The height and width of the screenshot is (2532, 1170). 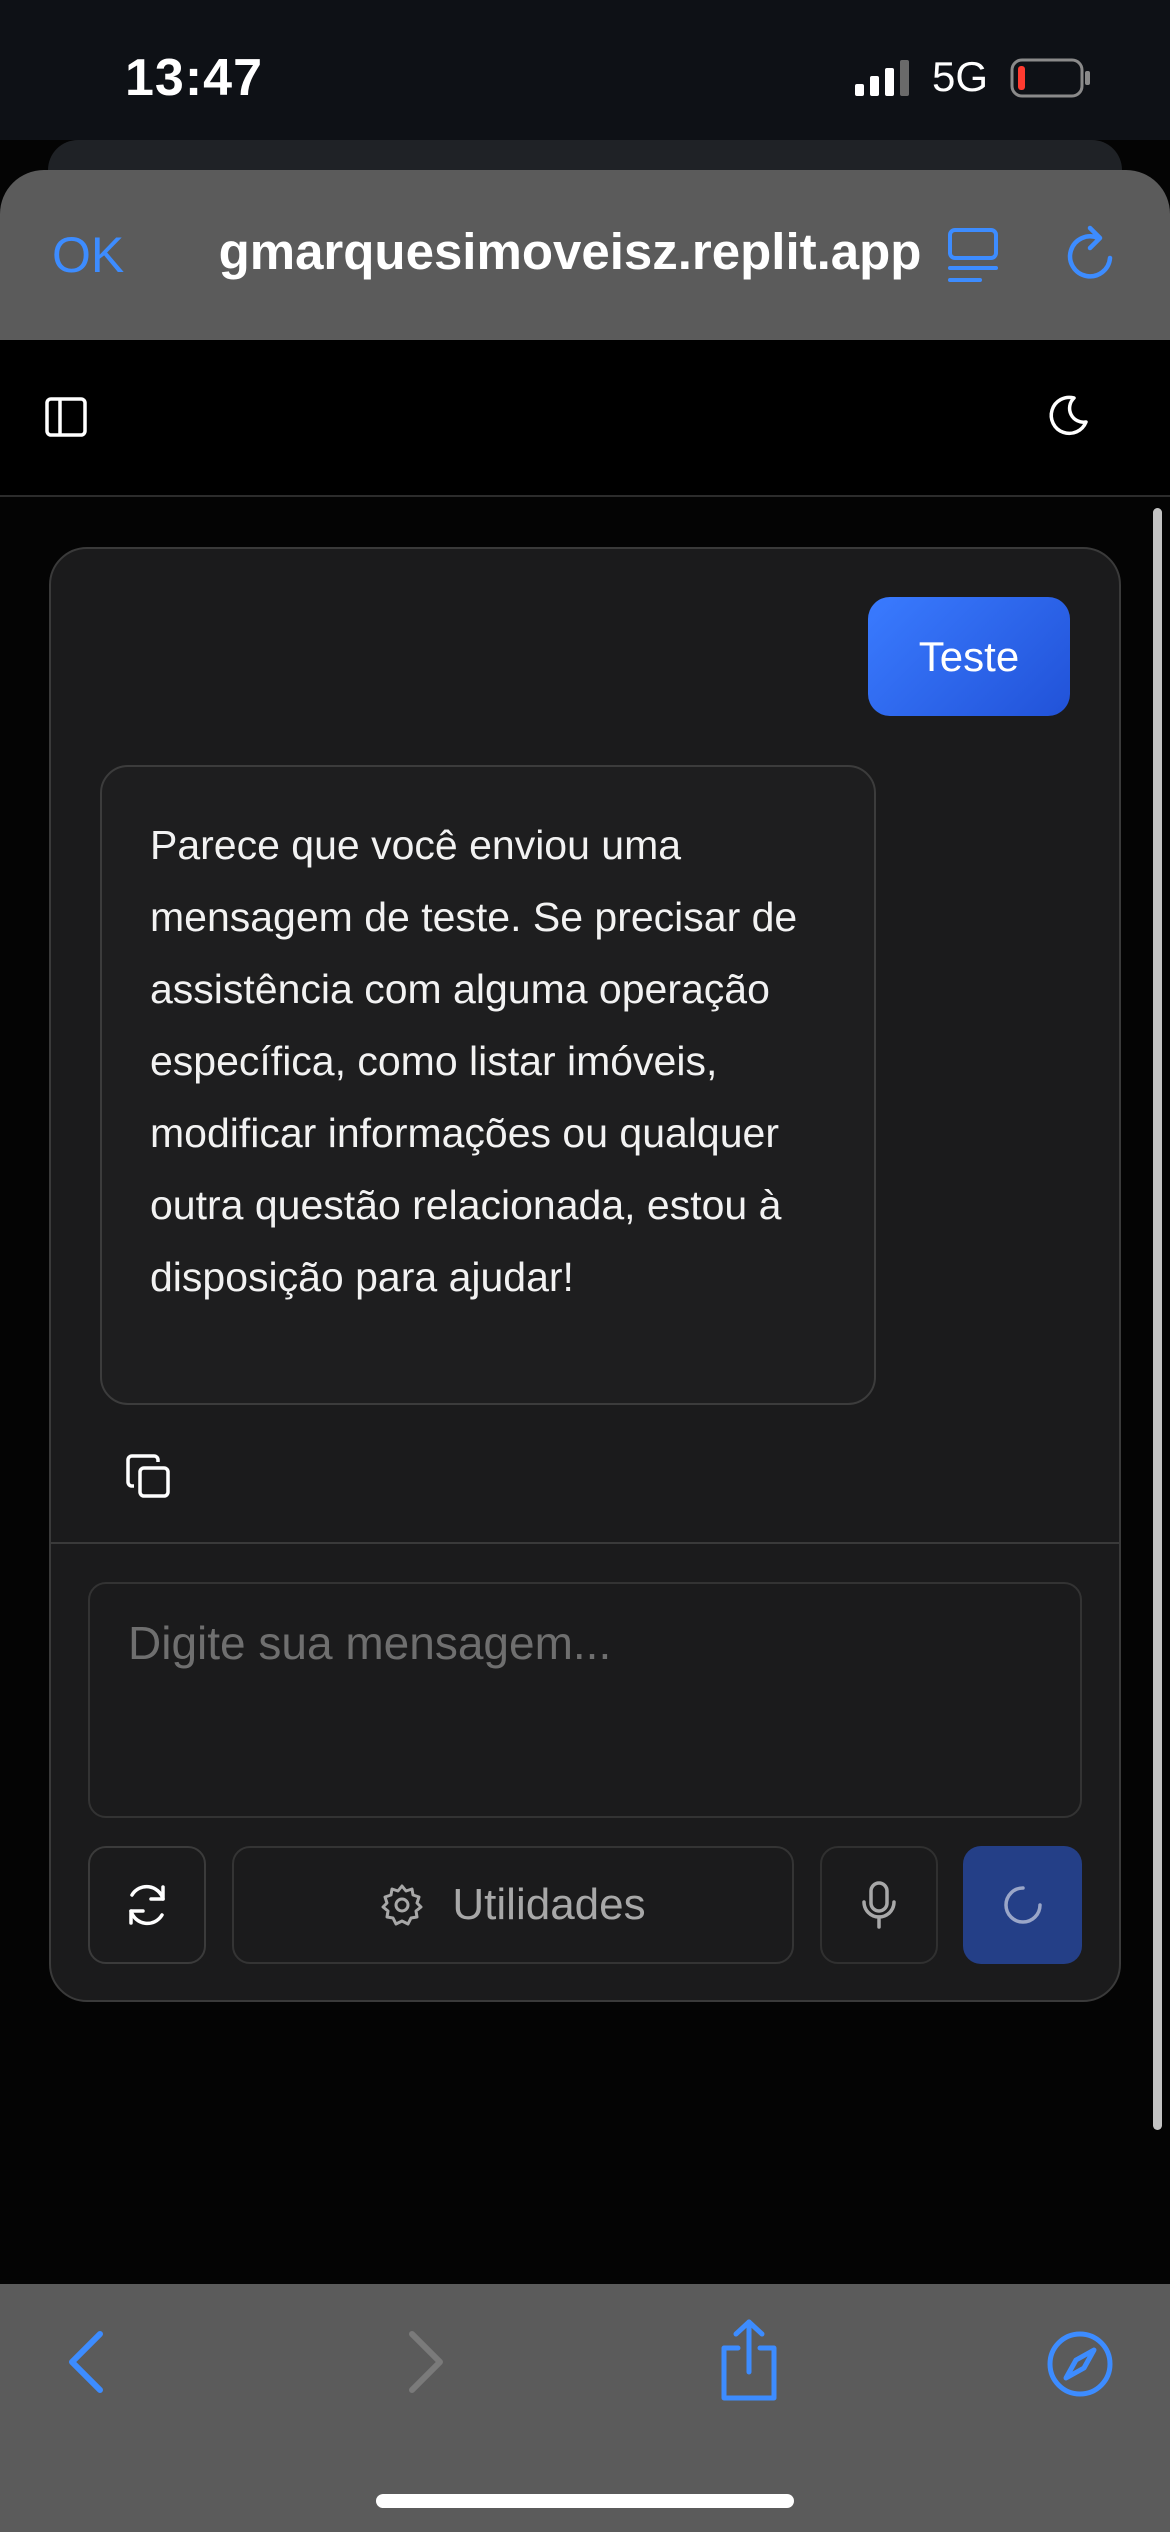 I want to click on sidebar-toggle-icon, so click(x=66, y=417).